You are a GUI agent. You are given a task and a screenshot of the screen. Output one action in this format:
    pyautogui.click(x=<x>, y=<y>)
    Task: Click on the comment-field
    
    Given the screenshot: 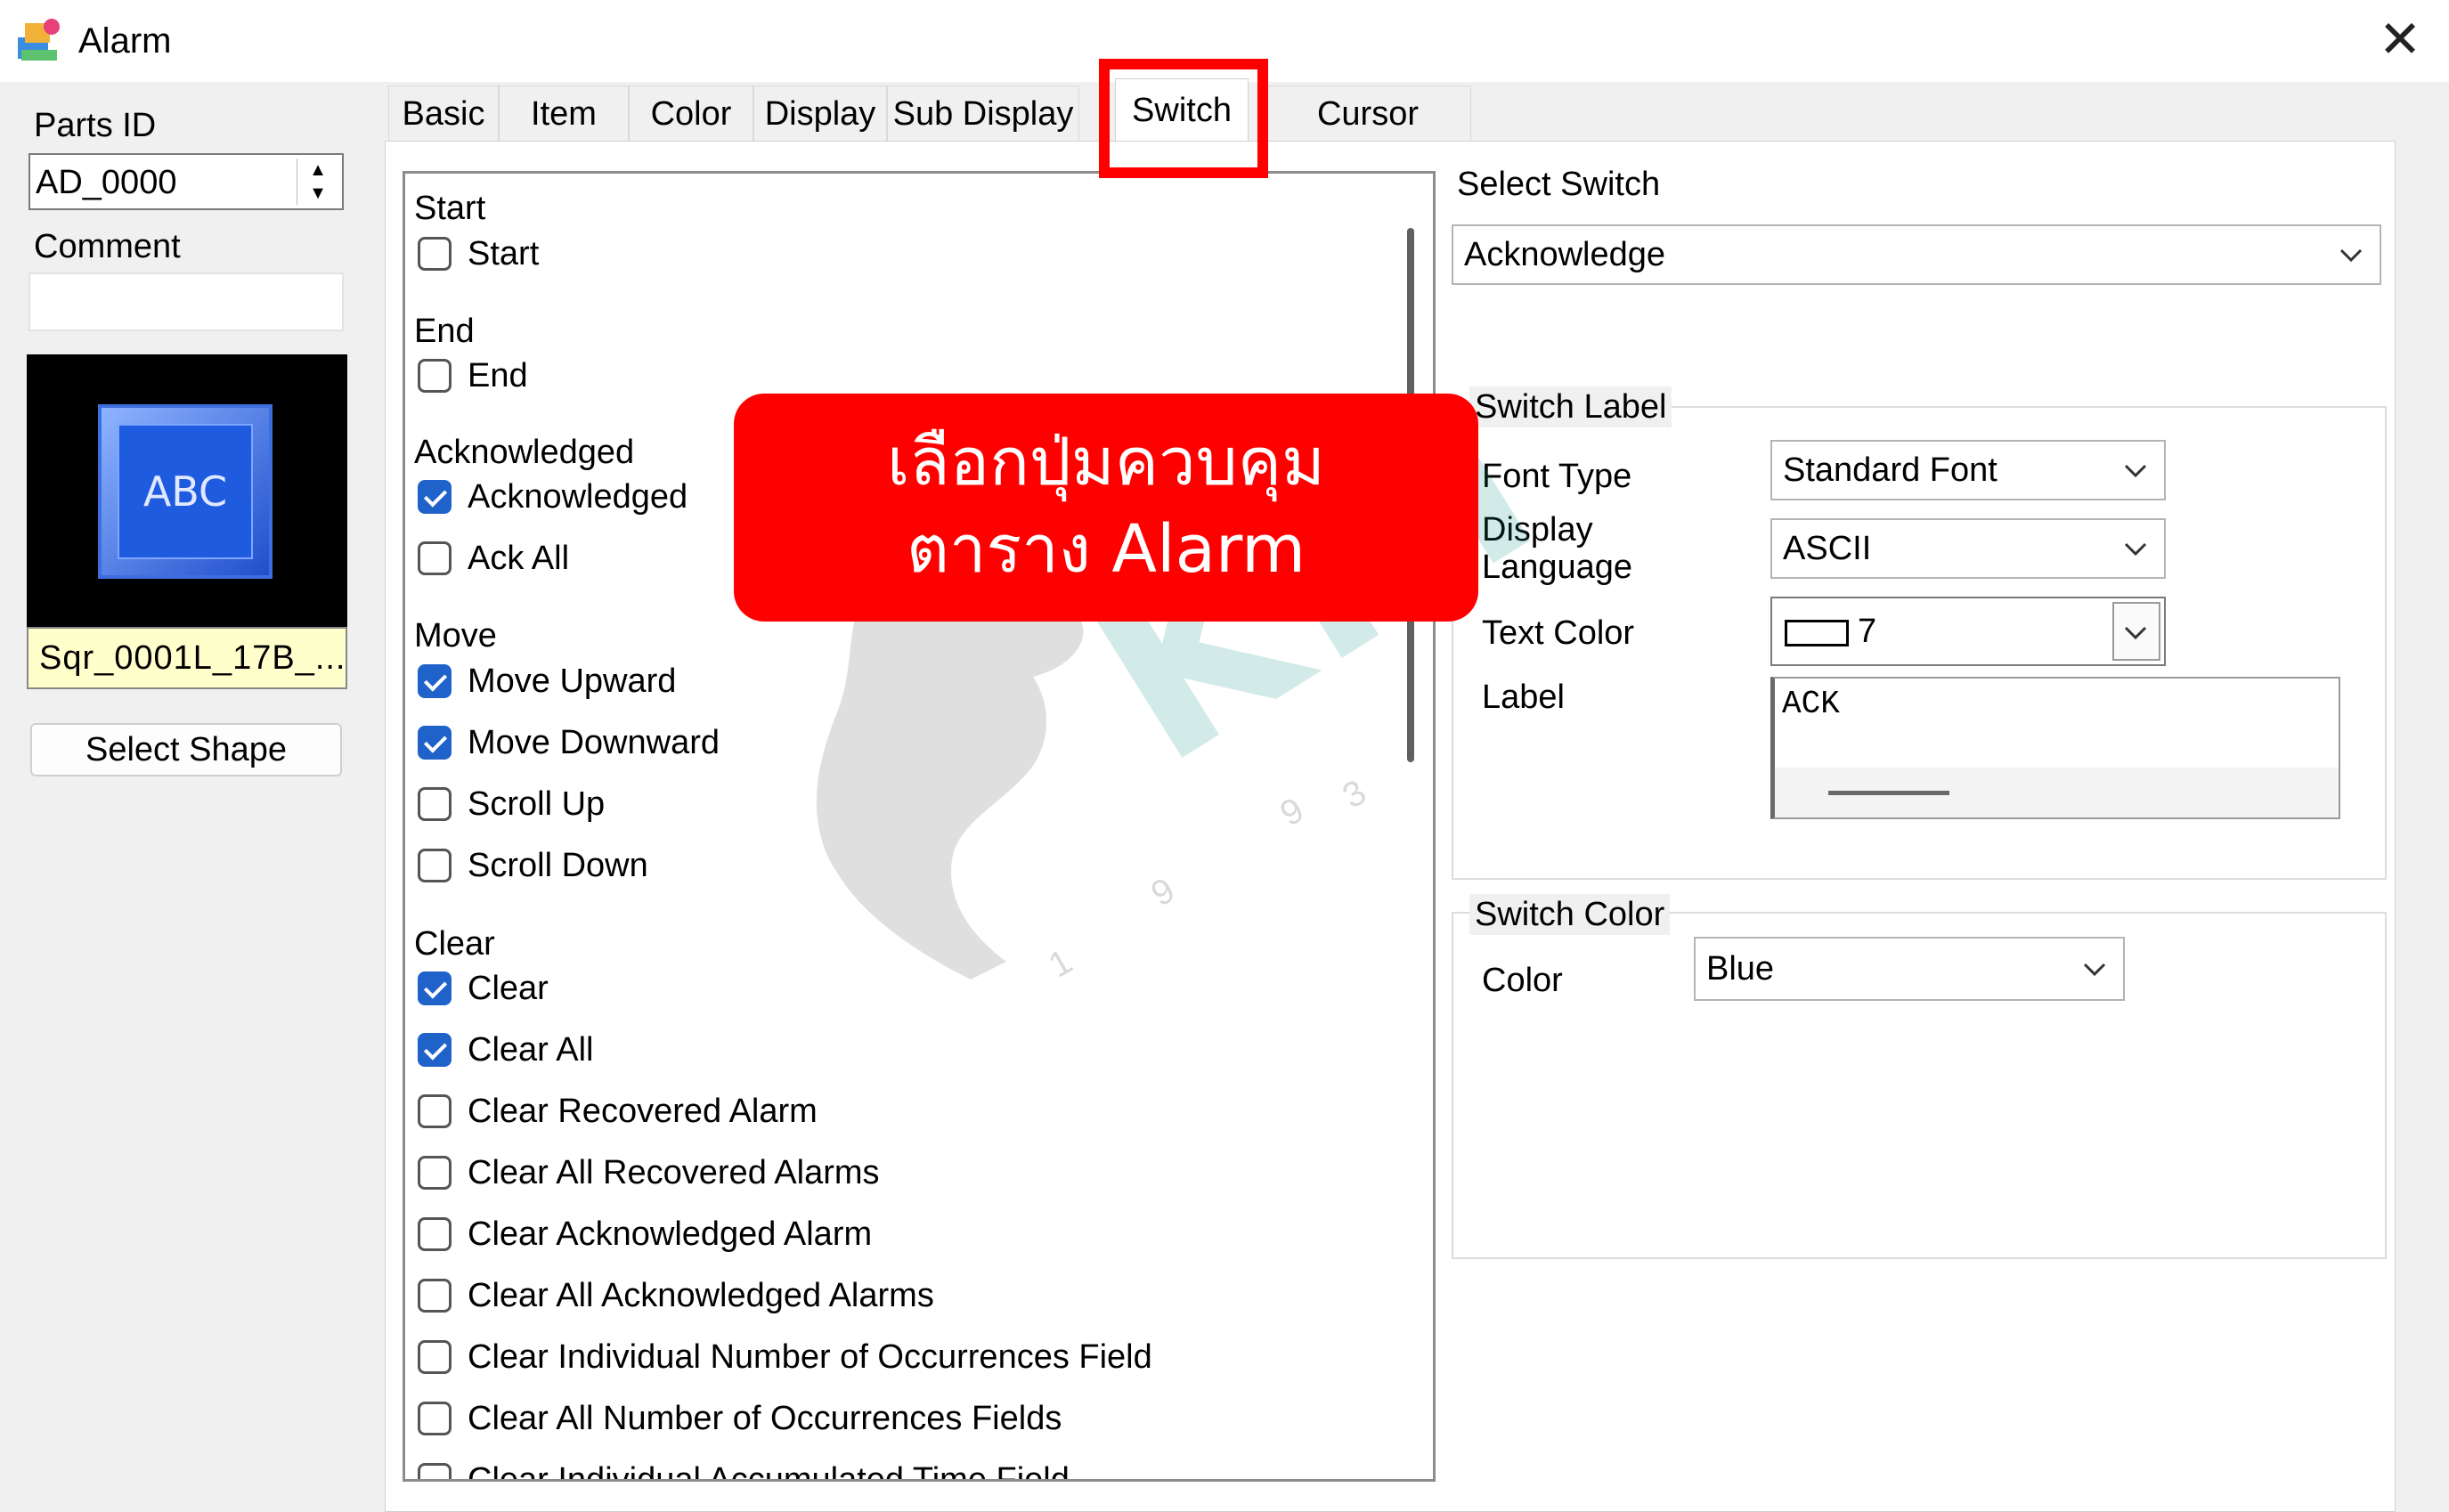 What is the action you would take?
    pyautogui.click(x=186, y=301)
    